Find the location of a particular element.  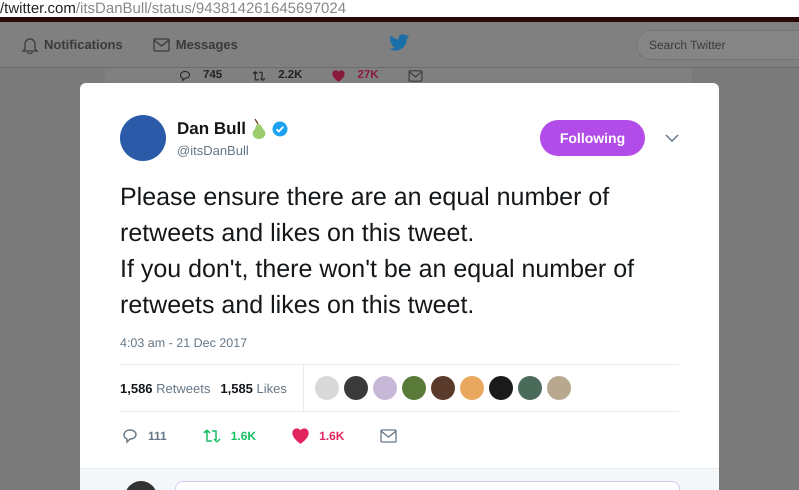

retweet-count: 2.2K is located at coordinates (290, 75).